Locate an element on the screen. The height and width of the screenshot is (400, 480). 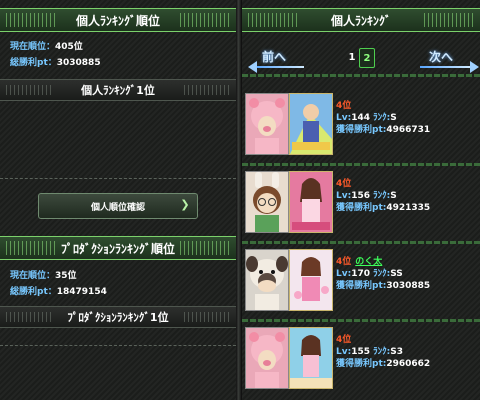
ranking-list-header: 個人ﾗﾝｷﾝｸﾞ is located at coordinates (361, 20).